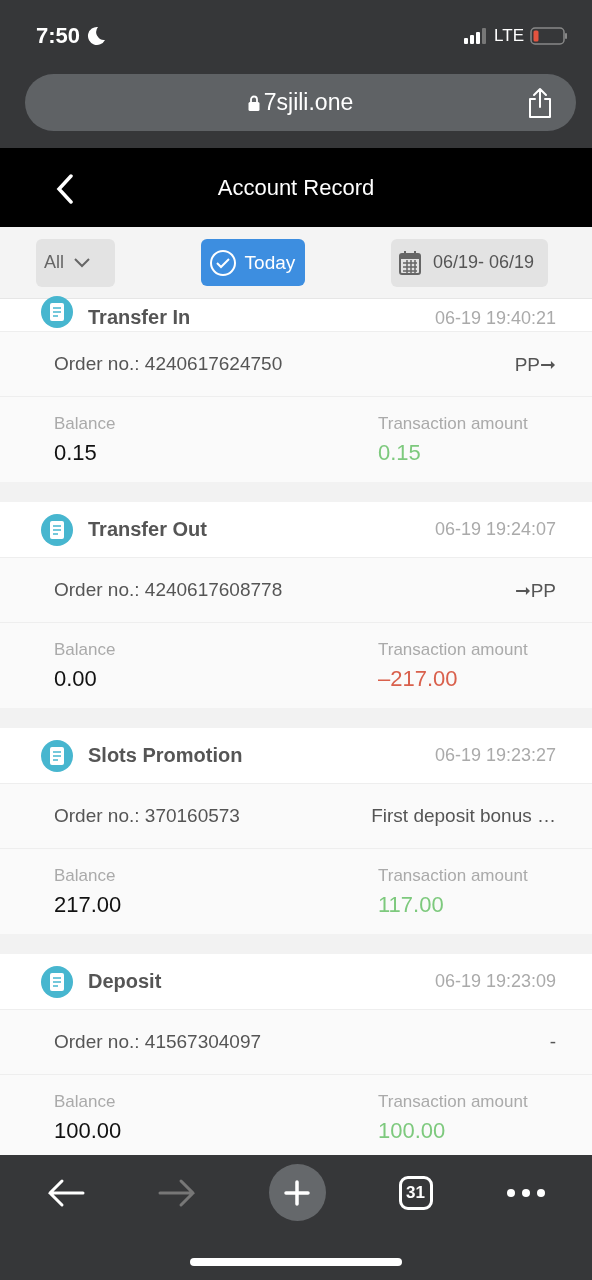  I want to click on more-icon, so click(525, 1192).